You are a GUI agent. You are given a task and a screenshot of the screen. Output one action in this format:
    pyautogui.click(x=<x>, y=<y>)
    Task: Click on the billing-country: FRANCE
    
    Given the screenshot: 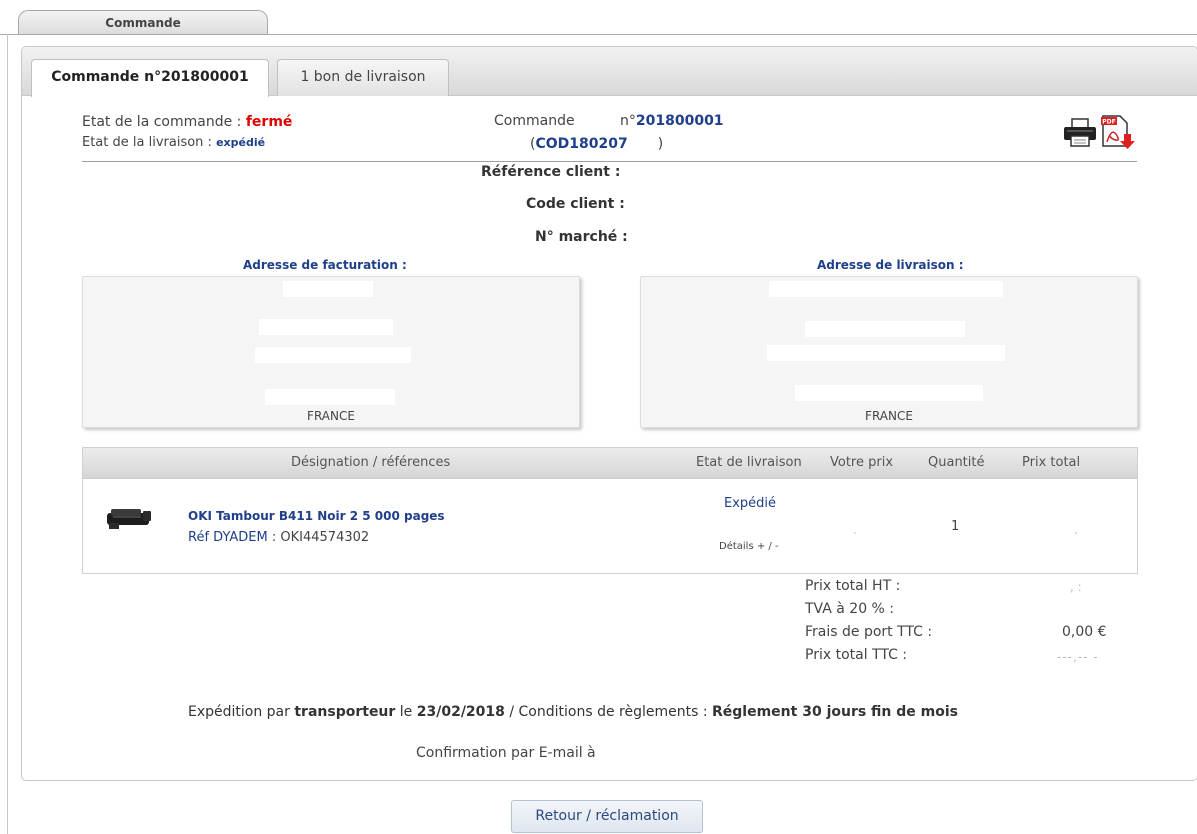 What is the action you would take?
    pyautogui.click(x=331, y=416)
    